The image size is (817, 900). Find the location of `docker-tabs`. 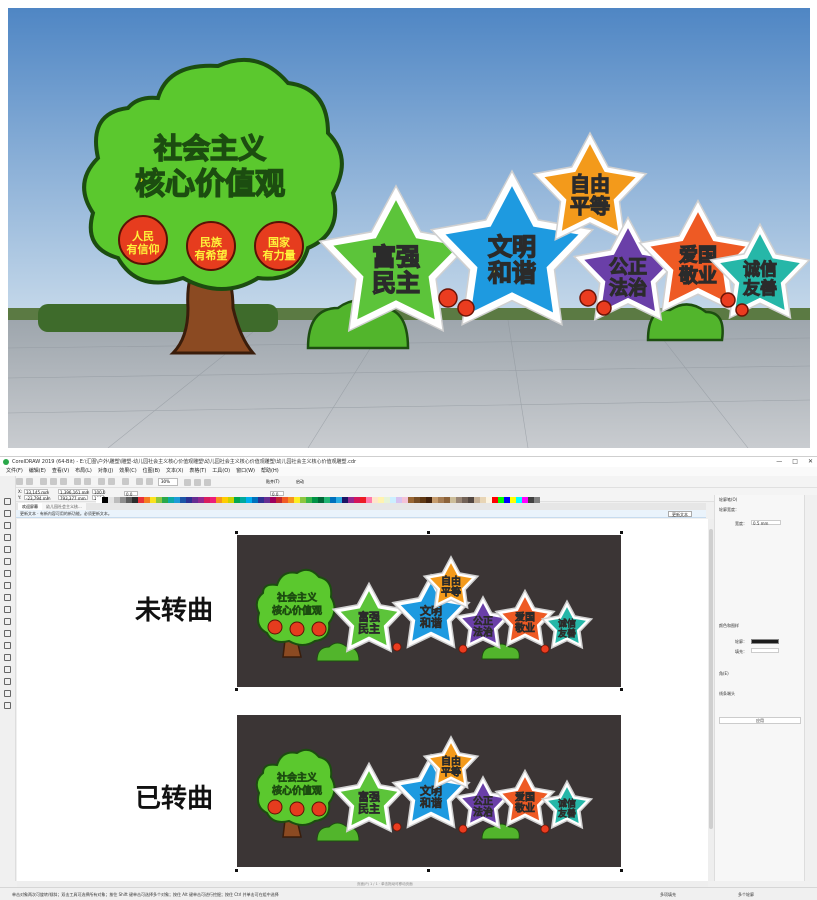

docker-tabs is located at coordinates (810, 688).